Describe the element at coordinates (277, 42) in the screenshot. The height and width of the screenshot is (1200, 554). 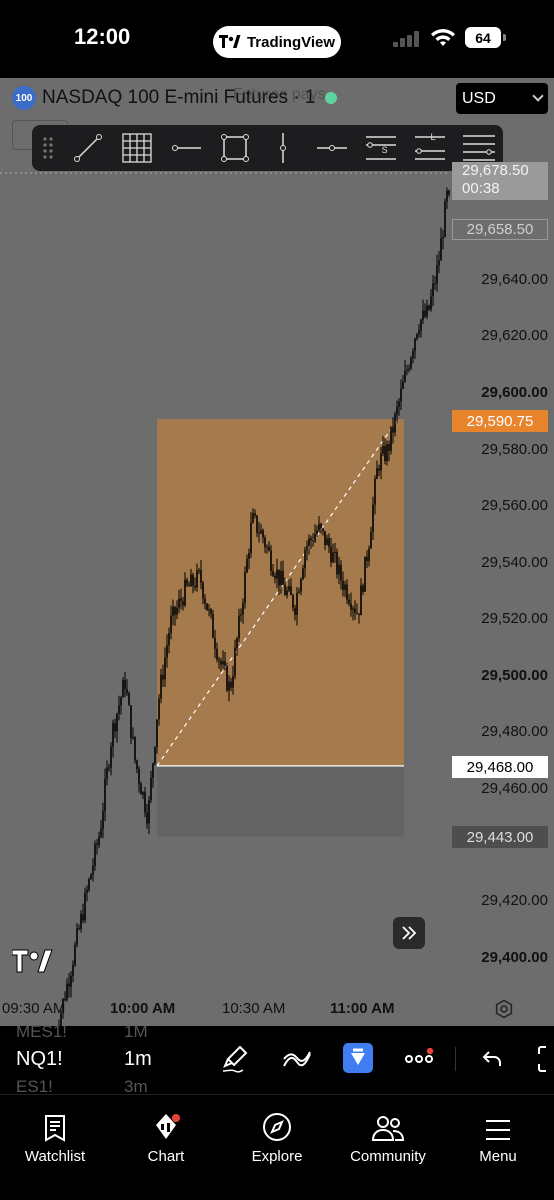
I see `tradingview-pill: TradingView` at that location.